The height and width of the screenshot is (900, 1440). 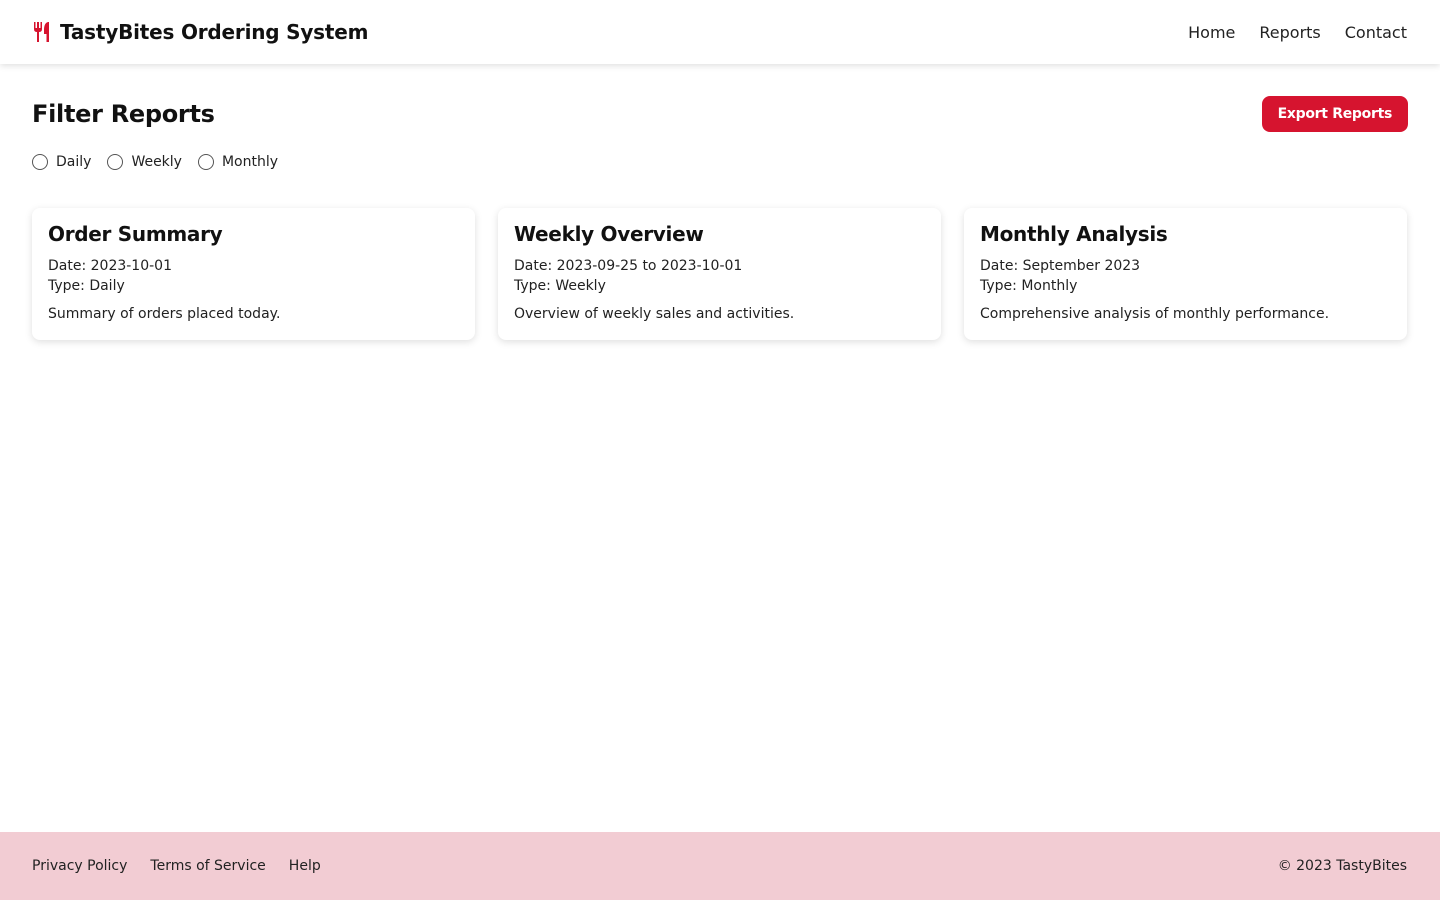 I want to click on nav-link-reports: Reports, so click(x=1289, y=32).